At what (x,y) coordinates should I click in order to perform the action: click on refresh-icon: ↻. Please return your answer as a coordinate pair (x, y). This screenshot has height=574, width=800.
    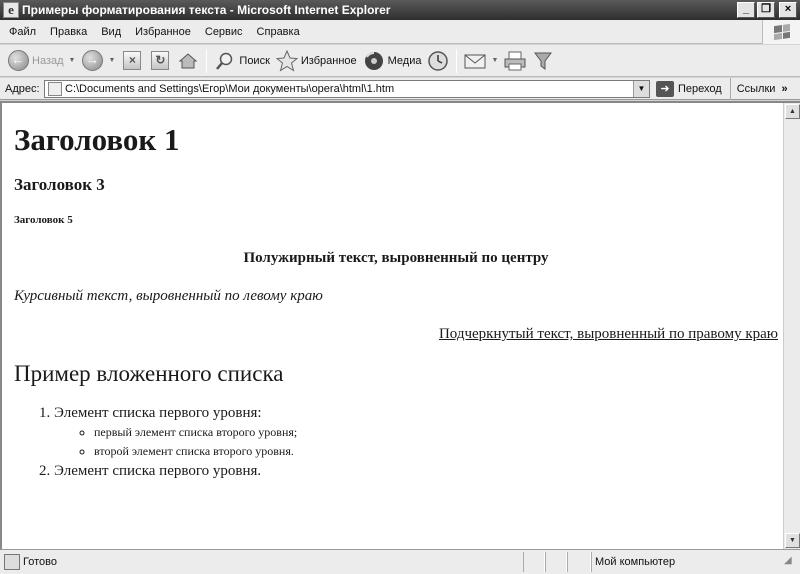
    Looking at the image, I should click on (160, 61).